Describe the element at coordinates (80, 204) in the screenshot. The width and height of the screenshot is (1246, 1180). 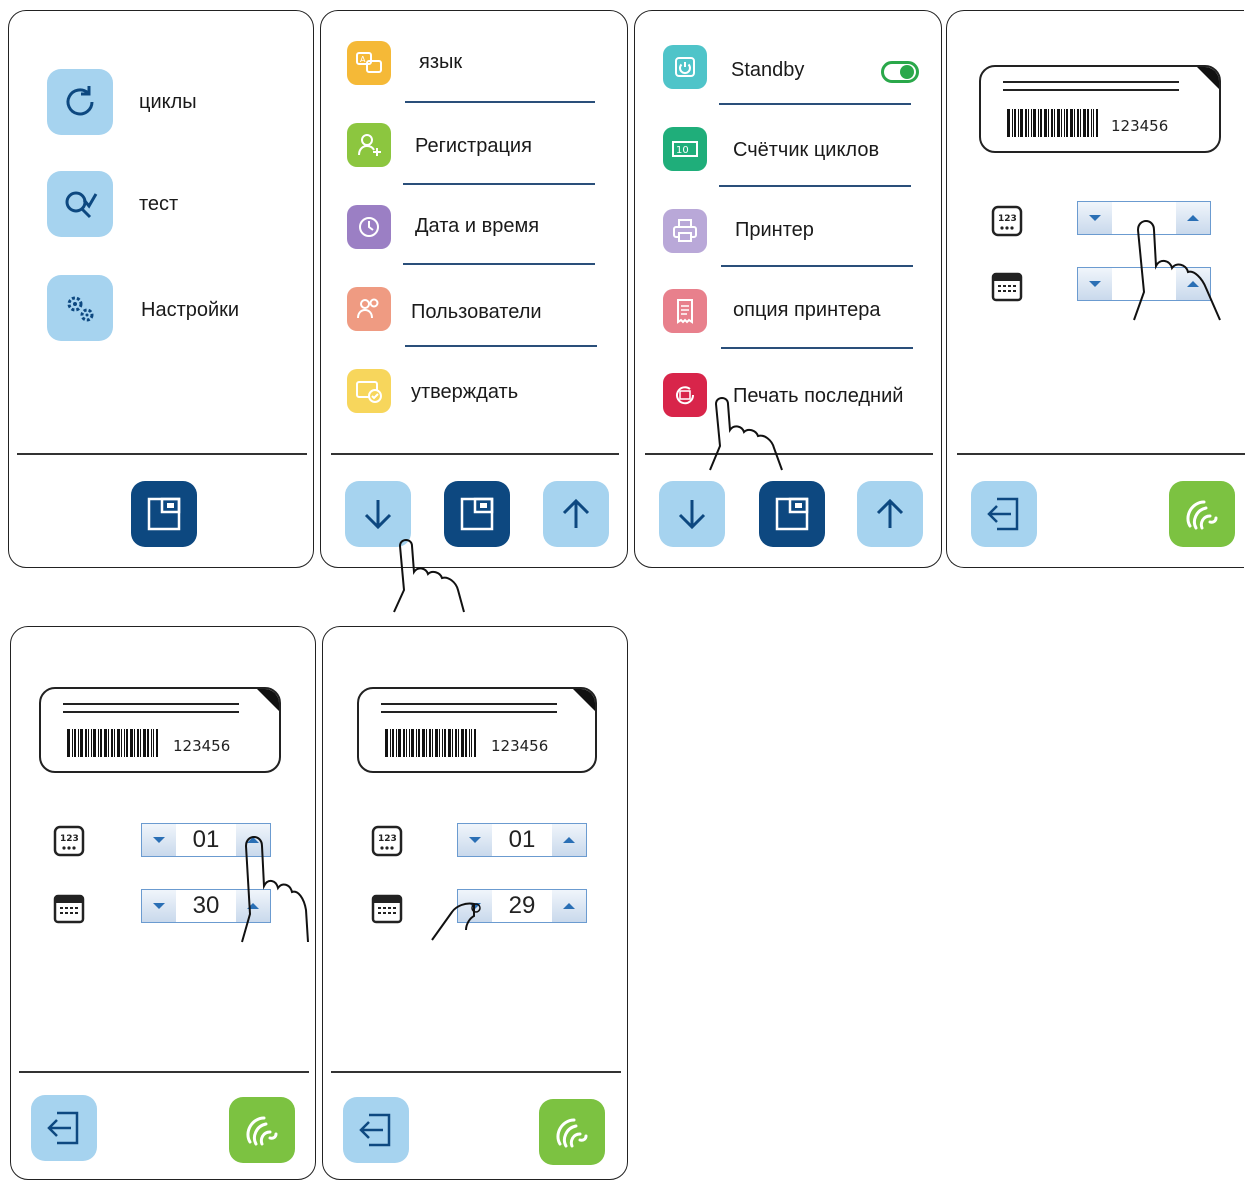
I see `menu-test-button` at that location.